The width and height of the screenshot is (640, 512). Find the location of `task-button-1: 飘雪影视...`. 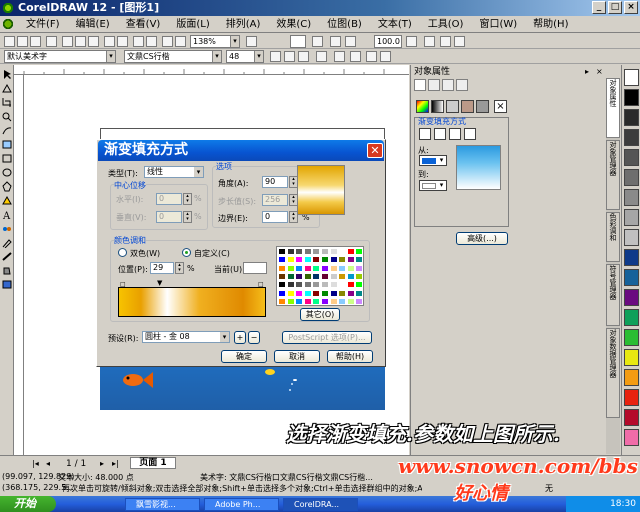

task-button-1: 飘雪影视... is located at coordinates (162, 504).